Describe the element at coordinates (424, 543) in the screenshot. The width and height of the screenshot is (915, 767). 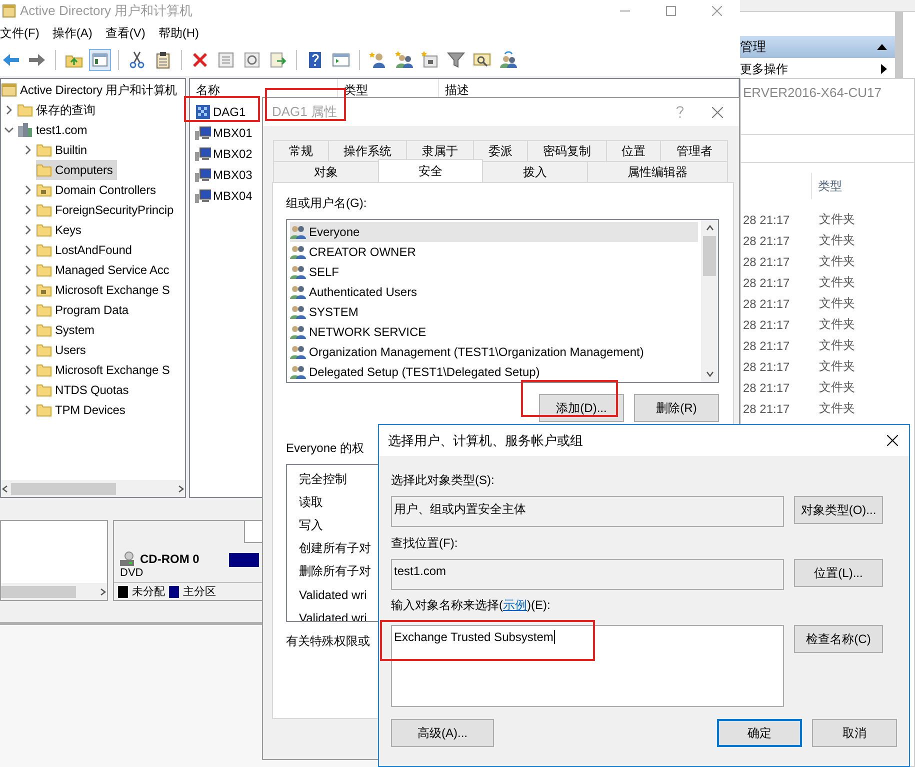
I see `field-label: 查找位置(F):` at that location.